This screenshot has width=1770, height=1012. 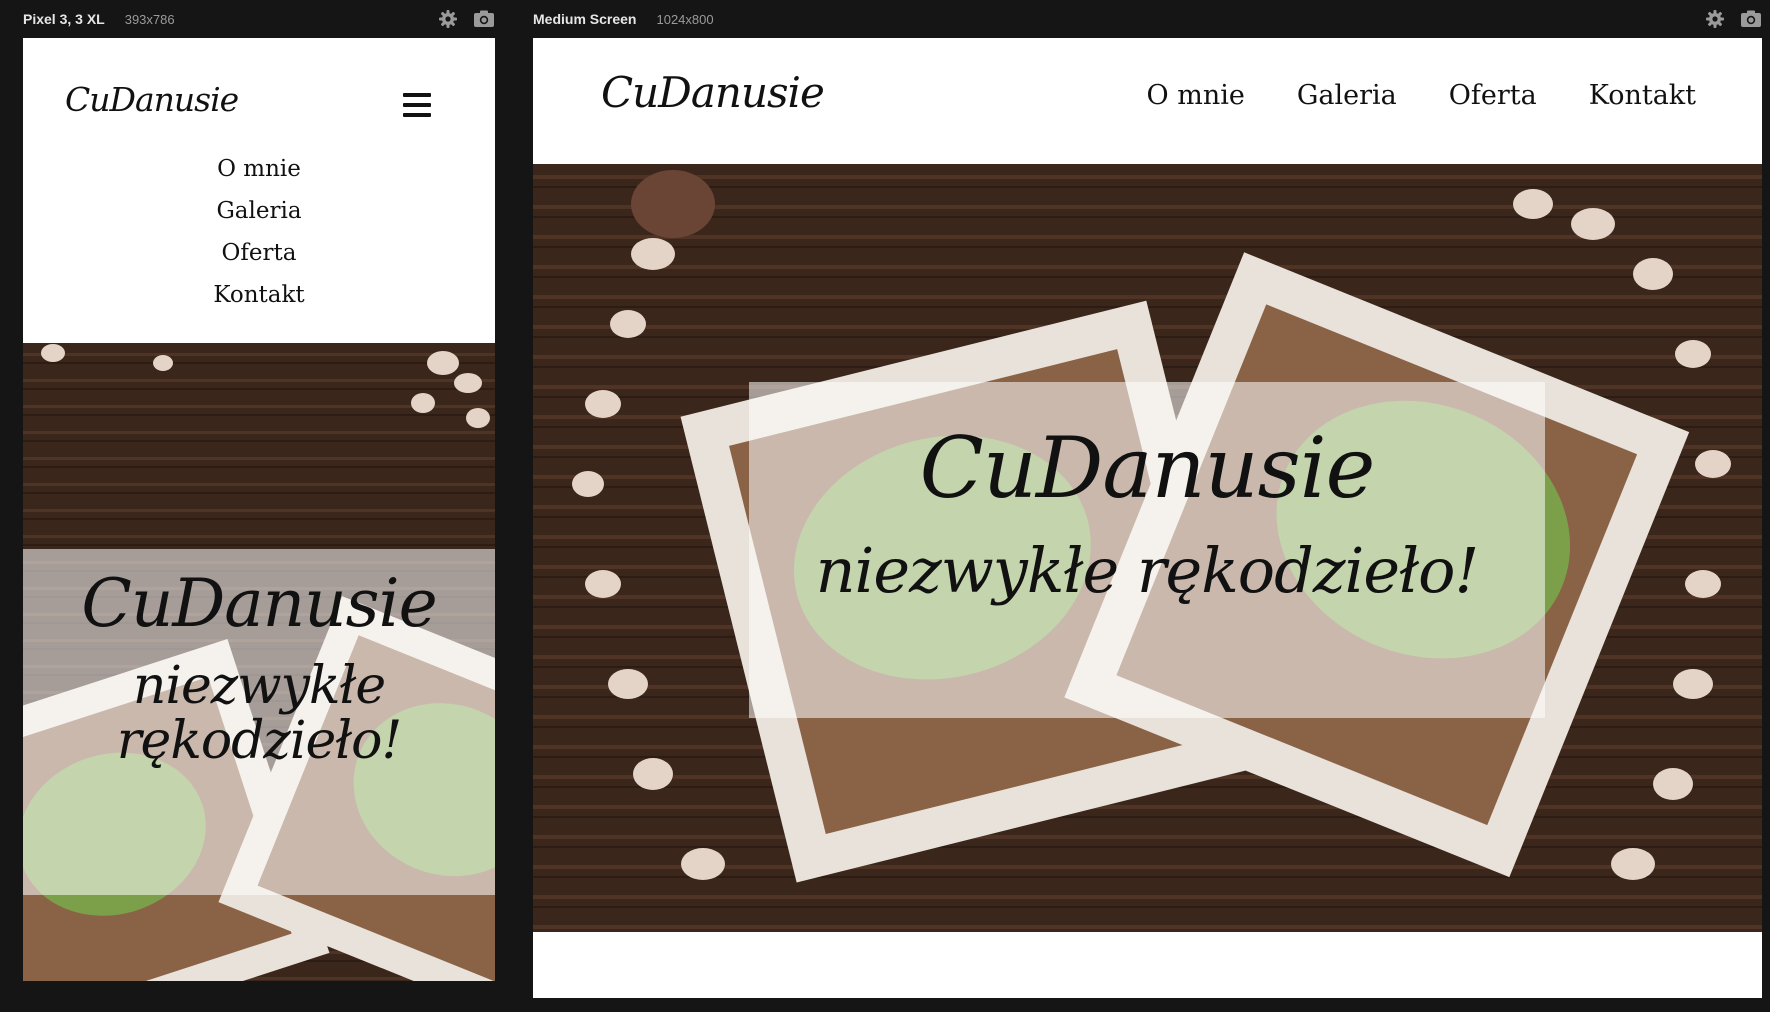 I want to click on desktop-panel-bar: Medium Screen 1024x800, so click(x=1147, y=19).